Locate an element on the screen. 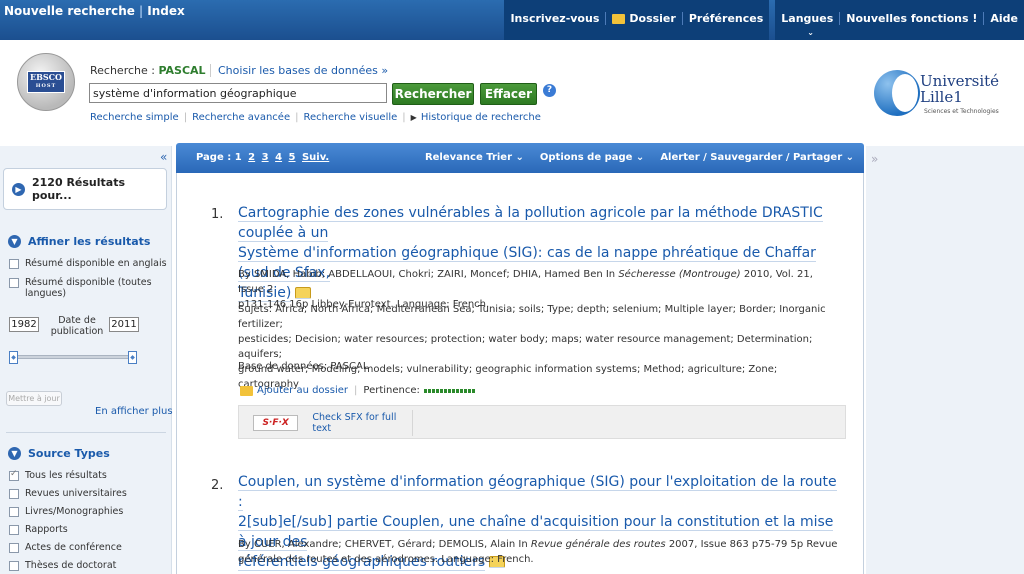 This screenshot has width=1024, height=574. simple-search-link: Recherche simple is located at coordinates (134, 117).